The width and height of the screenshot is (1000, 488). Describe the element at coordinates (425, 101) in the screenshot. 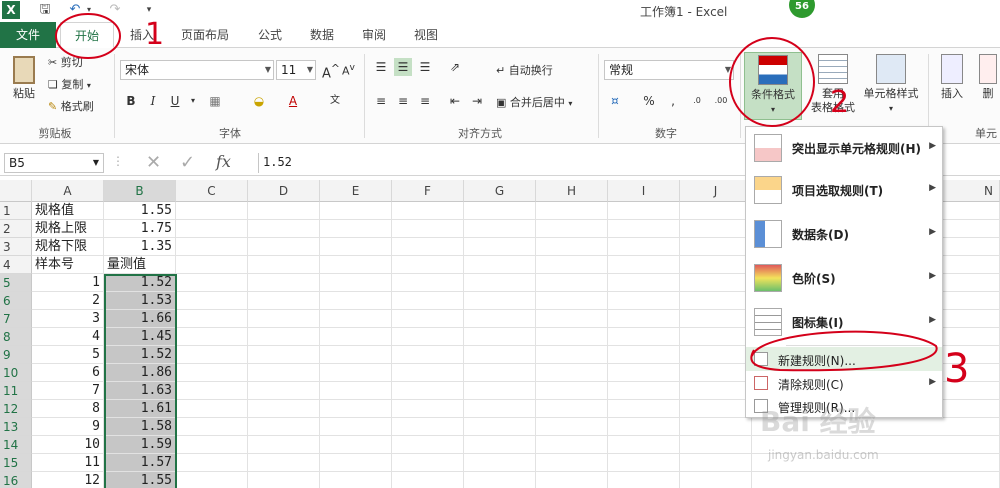

I see `align-right-icon: ≡` at that location.